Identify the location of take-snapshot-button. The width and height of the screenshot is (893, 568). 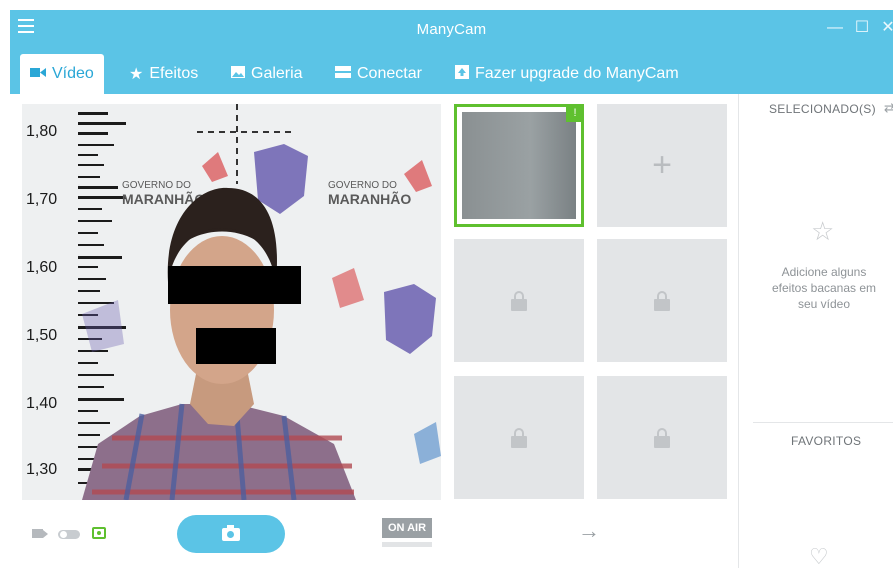
(231, 534).